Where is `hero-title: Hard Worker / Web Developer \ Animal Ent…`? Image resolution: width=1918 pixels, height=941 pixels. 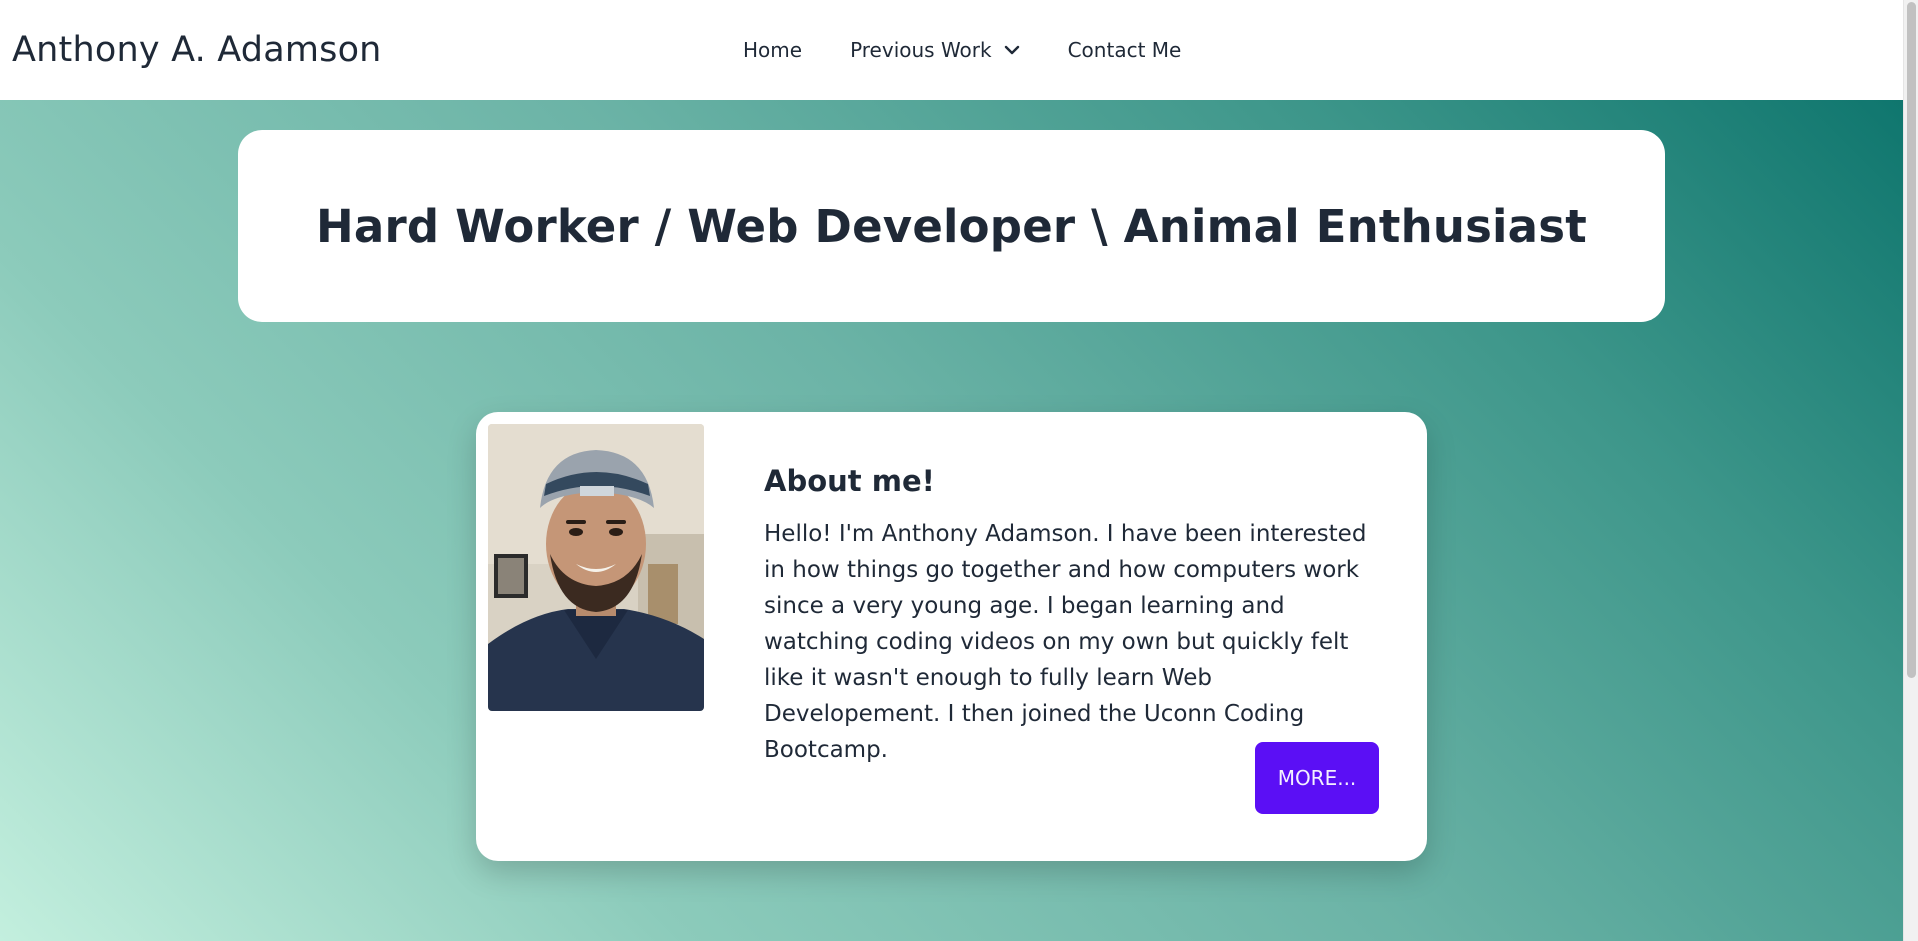 hero-title: Hard Worker / Web Developer \ Animal Ent… is located at coordinates (951, 226).